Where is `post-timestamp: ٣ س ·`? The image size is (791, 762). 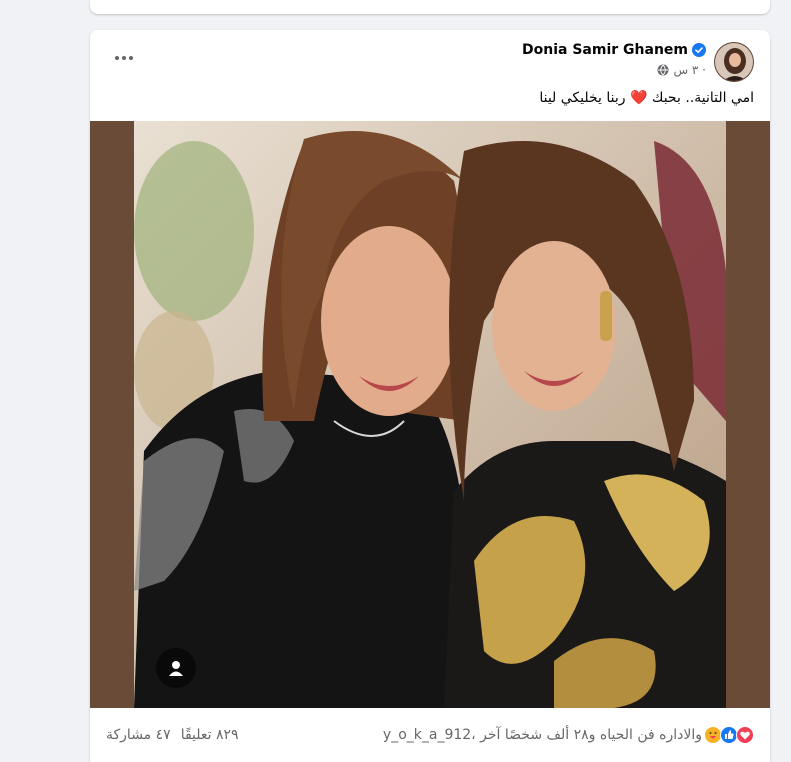 post-timestamp: ٣ س · is located at coordinates (689, 70).